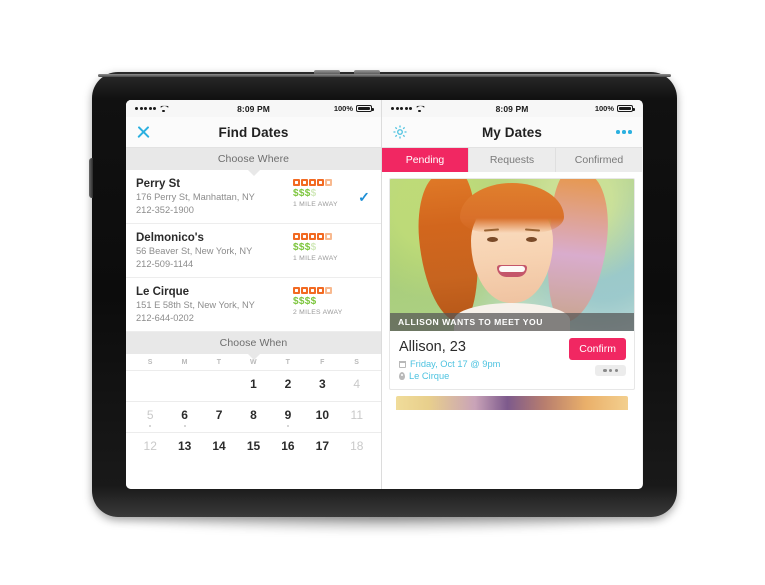 This screenshot has width=765, height=585. I want to click on calendar-week-row: 1 2 3 4, so click(253, 386).